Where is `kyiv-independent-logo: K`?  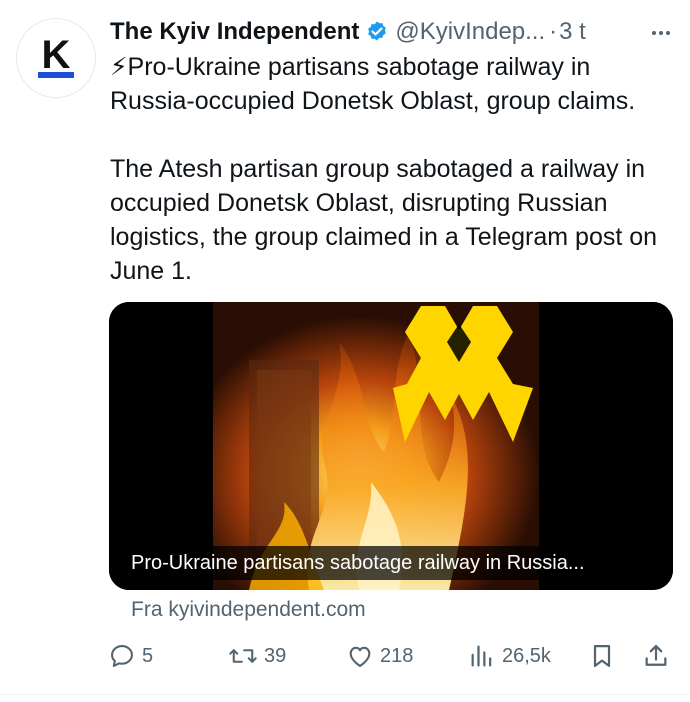
kyiv-independent-logo: K is located at coordinates (56, 55).